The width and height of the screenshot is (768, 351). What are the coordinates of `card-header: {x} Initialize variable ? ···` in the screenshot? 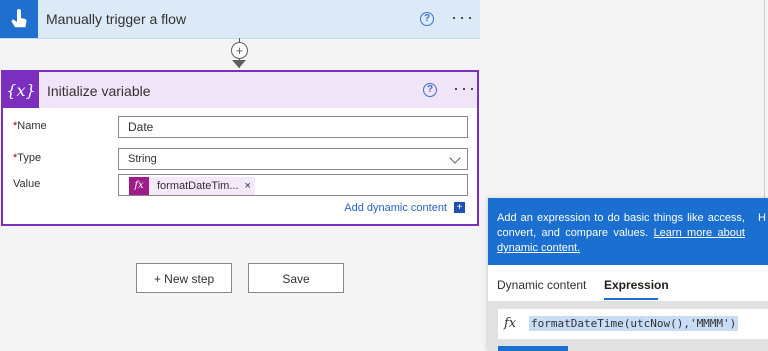 It's located at (240, 90).